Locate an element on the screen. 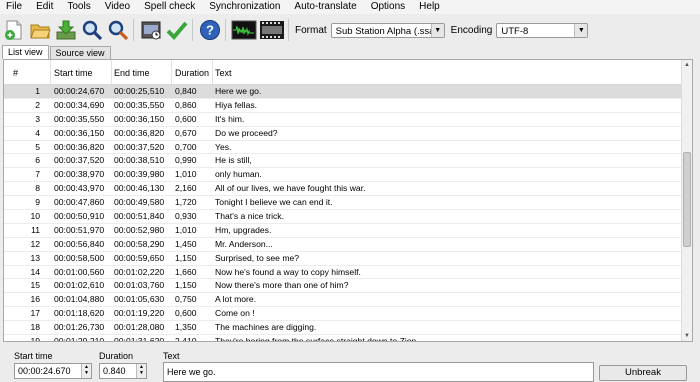 The width and height of the screenshot is (700, 382). row-text: Hm, upgrades. is located at coordinates (243, 229).